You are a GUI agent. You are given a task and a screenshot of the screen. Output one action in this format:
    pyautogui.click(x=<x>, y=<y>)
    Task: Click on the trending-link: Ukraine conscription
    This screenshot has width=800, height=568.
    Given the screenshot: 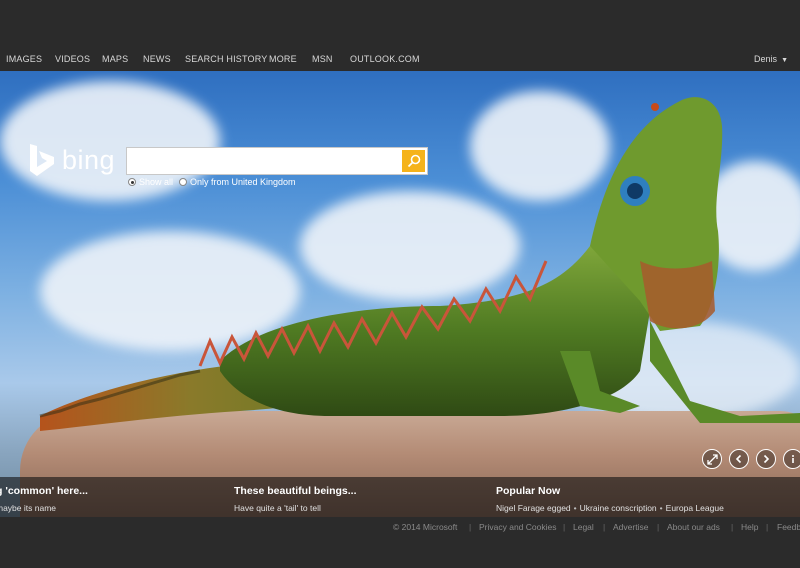 What is the action you would take?
    pyautogui.click(x=618, y=508)
    